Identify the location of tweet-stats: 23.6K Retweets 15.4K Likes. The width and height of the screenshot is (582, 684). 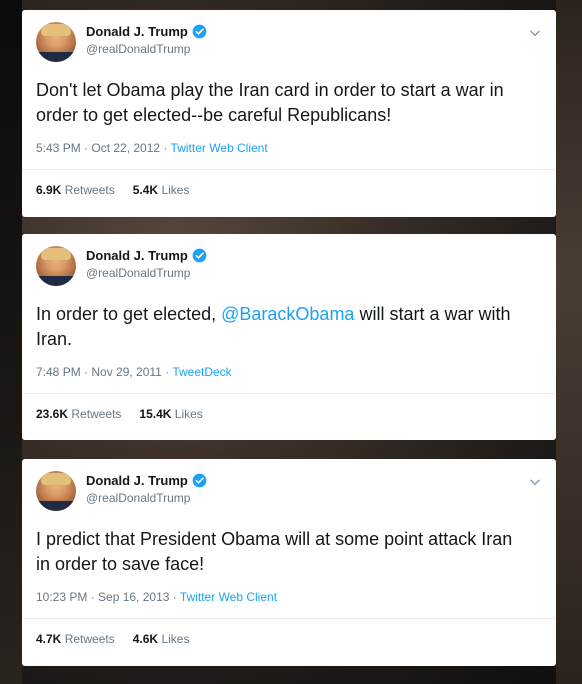
(289, 414).